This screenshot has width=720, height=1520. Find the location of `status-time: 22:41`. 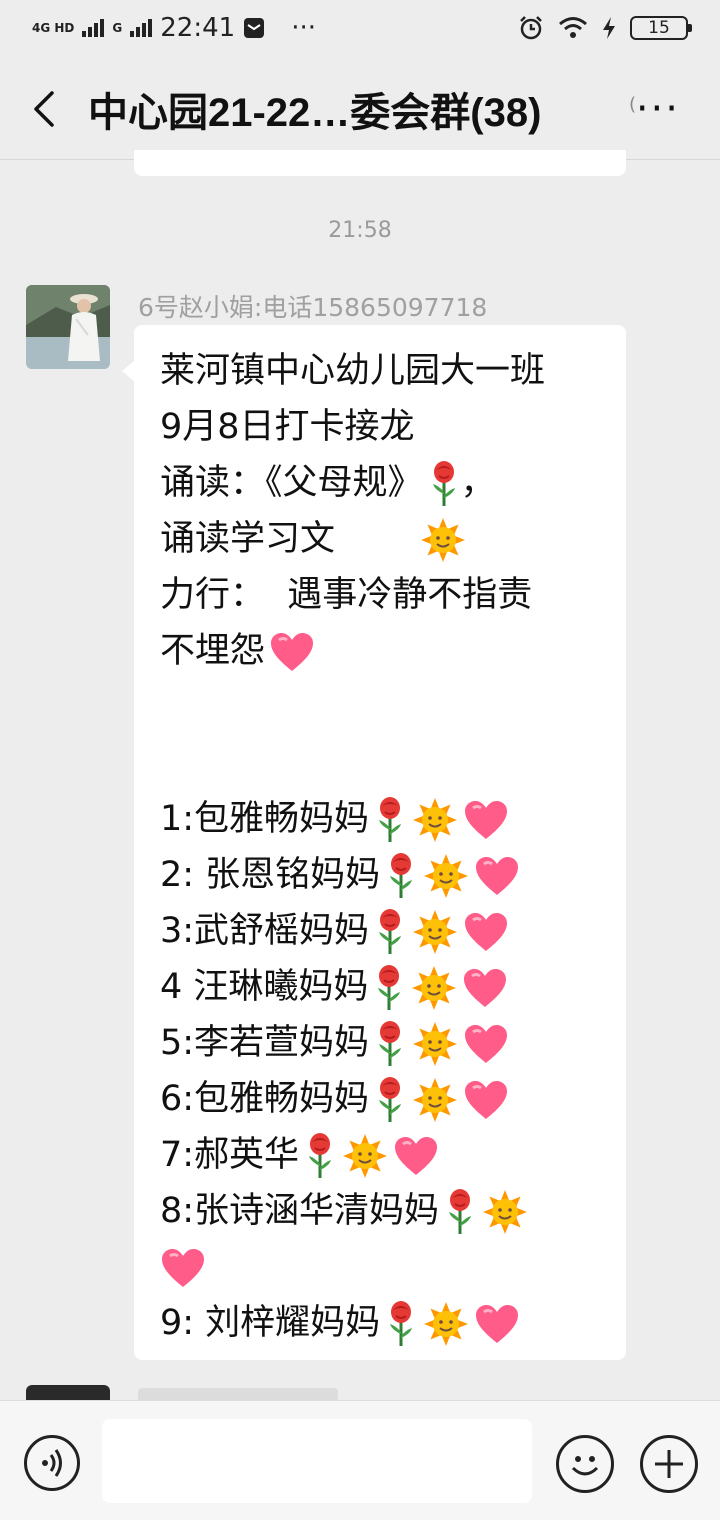

status-time: 22:41 is located at coordinates (198, 28).